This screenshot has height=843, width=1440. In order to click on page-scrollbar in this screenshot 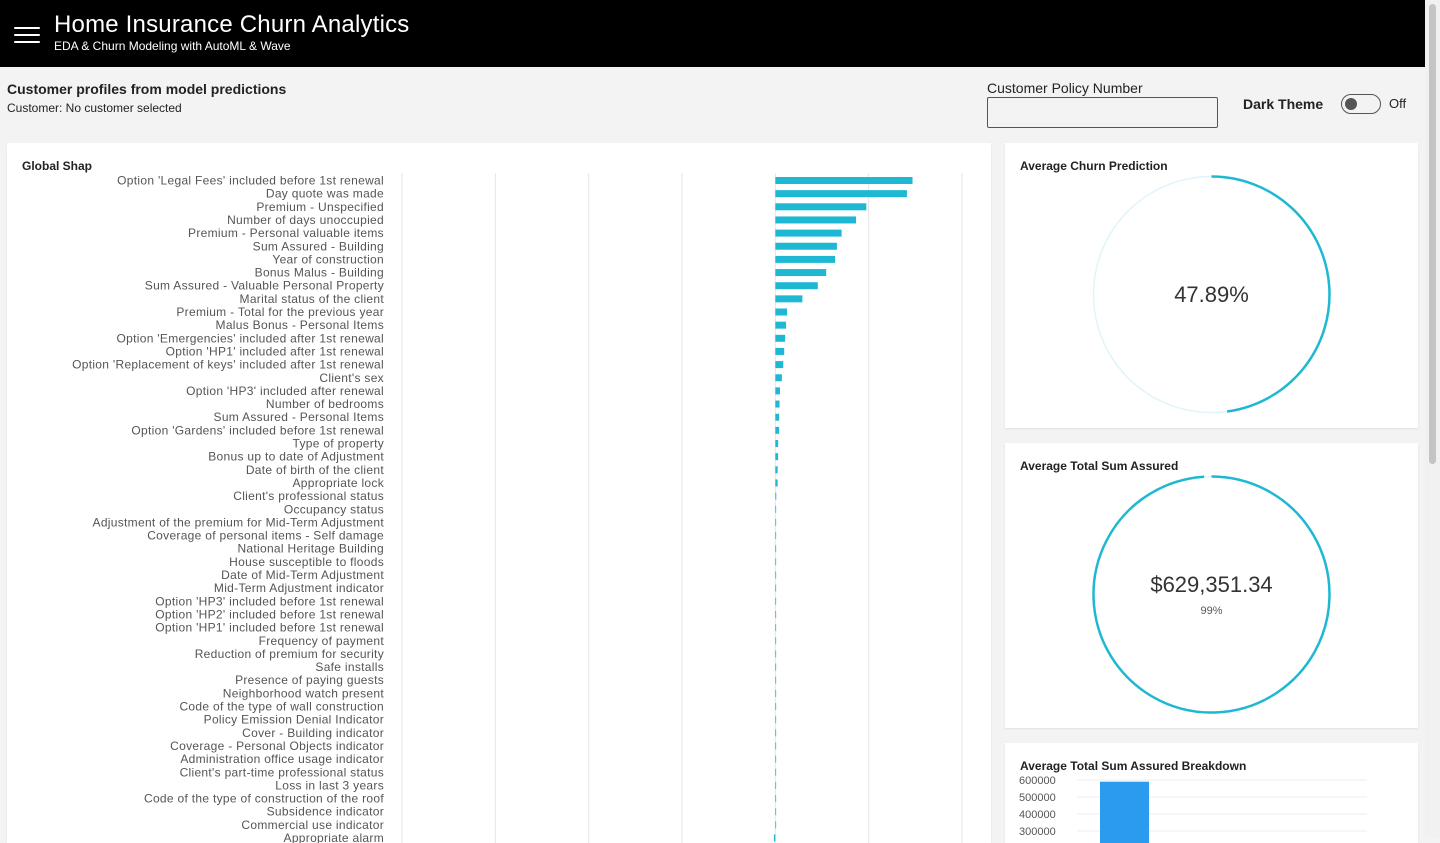, I will do `click(1432, 419)`.